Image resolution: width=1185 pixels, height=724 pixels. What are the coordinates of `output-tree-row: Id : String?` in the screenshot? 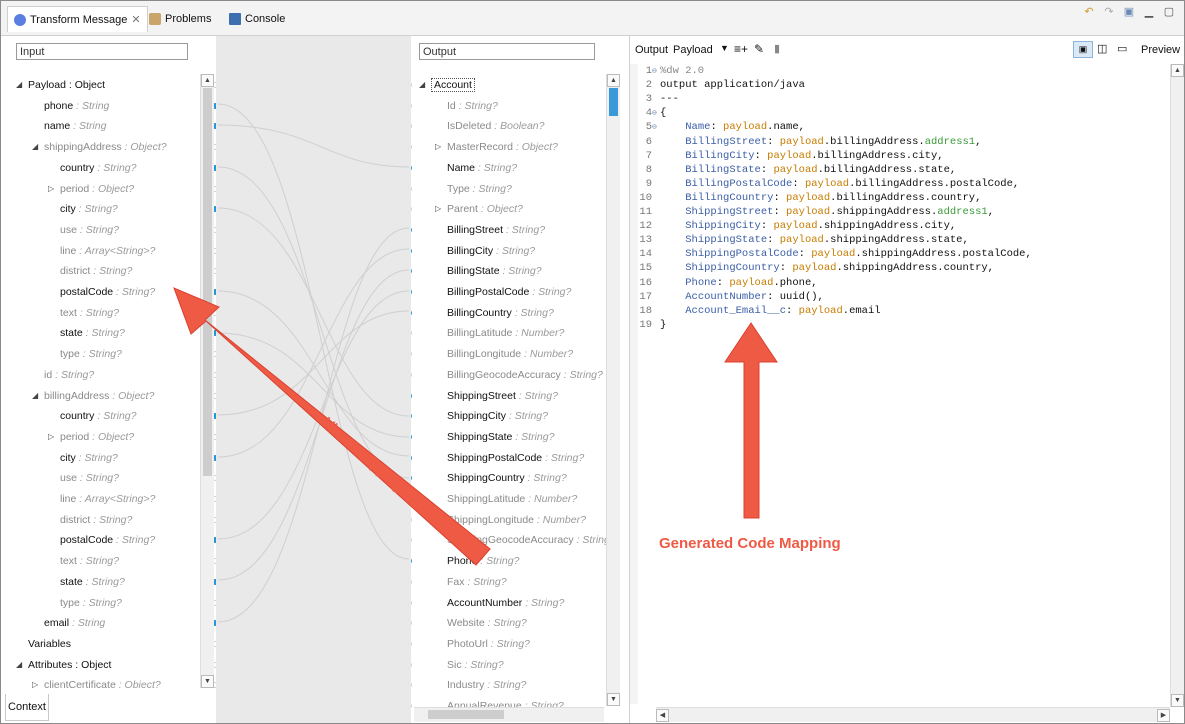 It's located at (472, 106).